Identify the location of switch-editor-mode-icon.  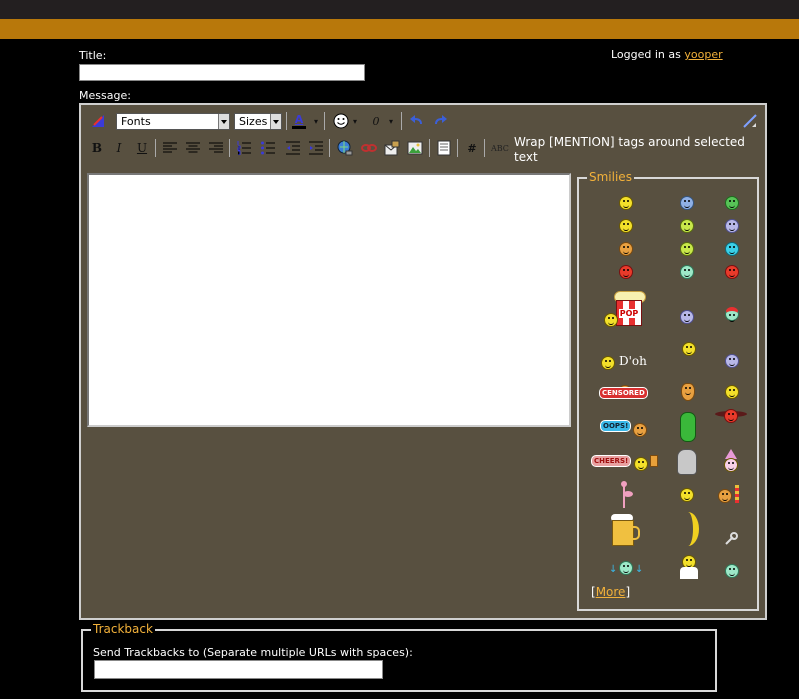
(750, 121).